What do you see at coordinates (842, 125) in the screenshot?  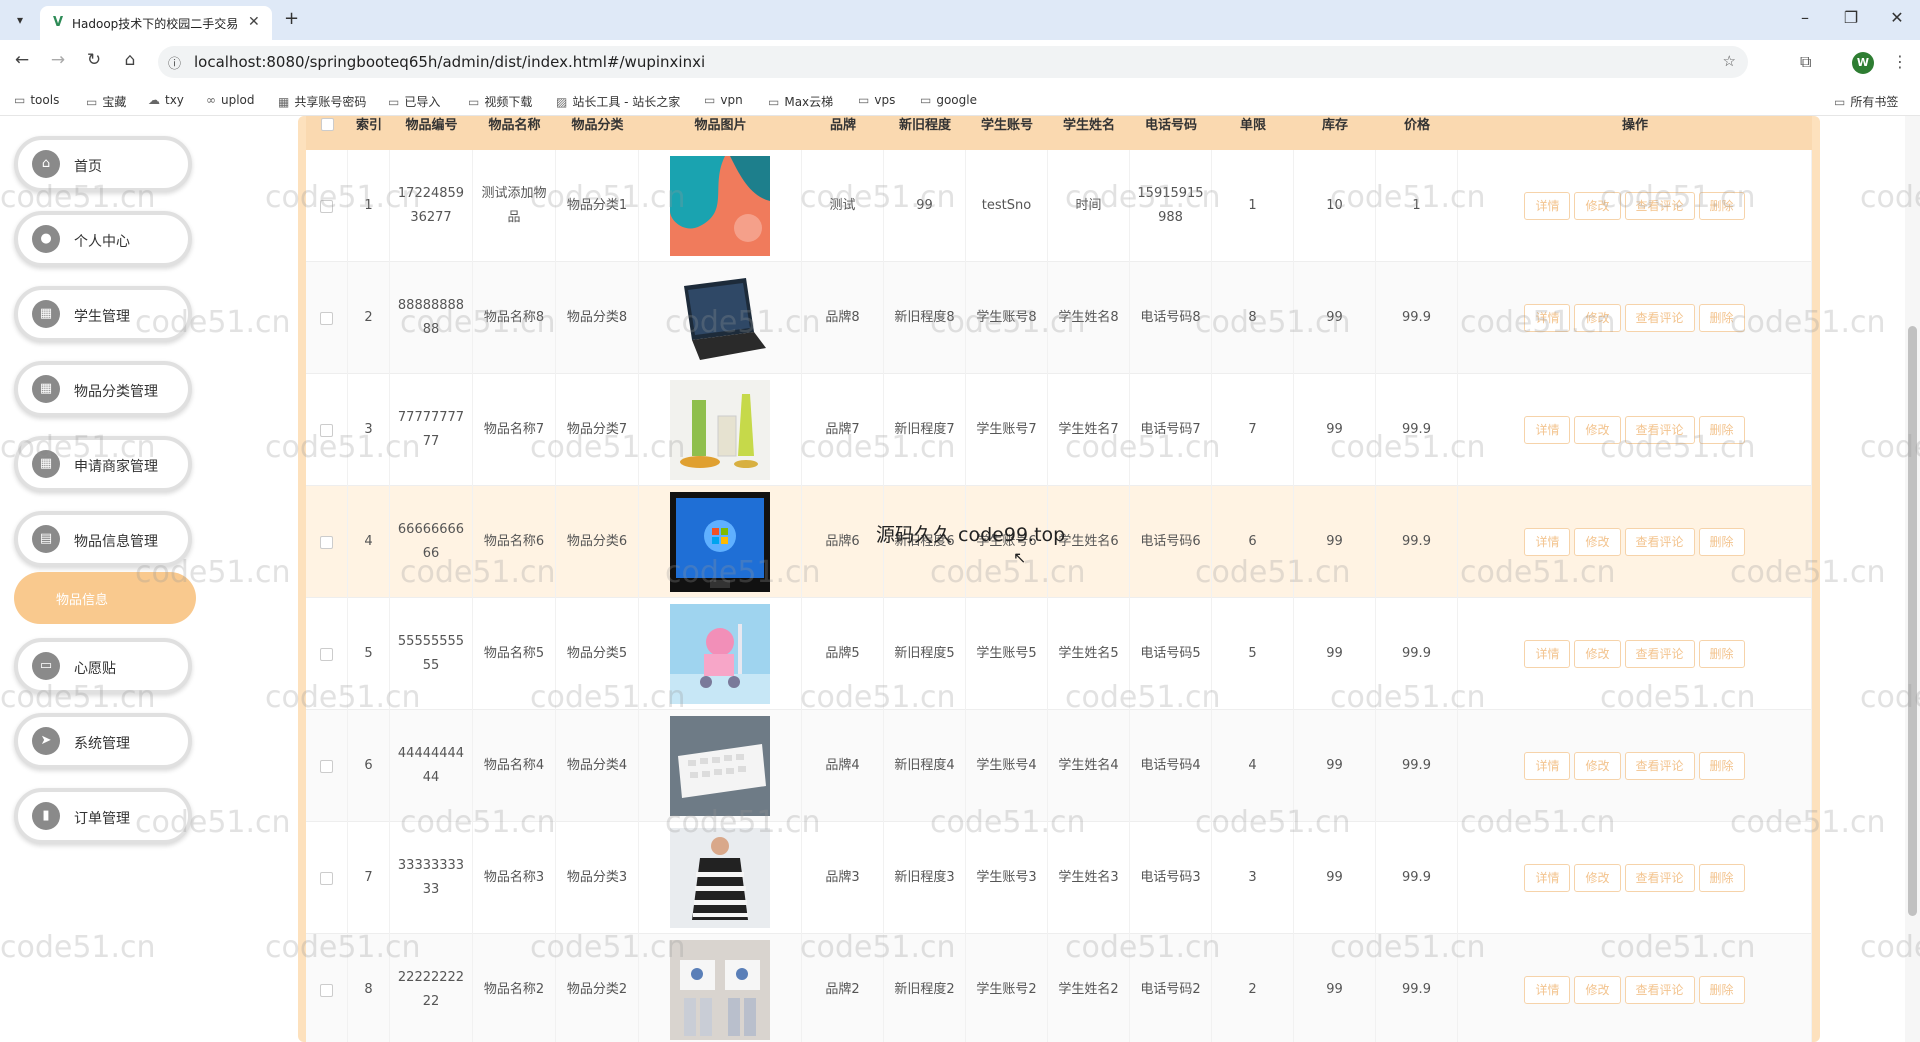 I see `column-header: 品牌` at bounding box center [842, 125].